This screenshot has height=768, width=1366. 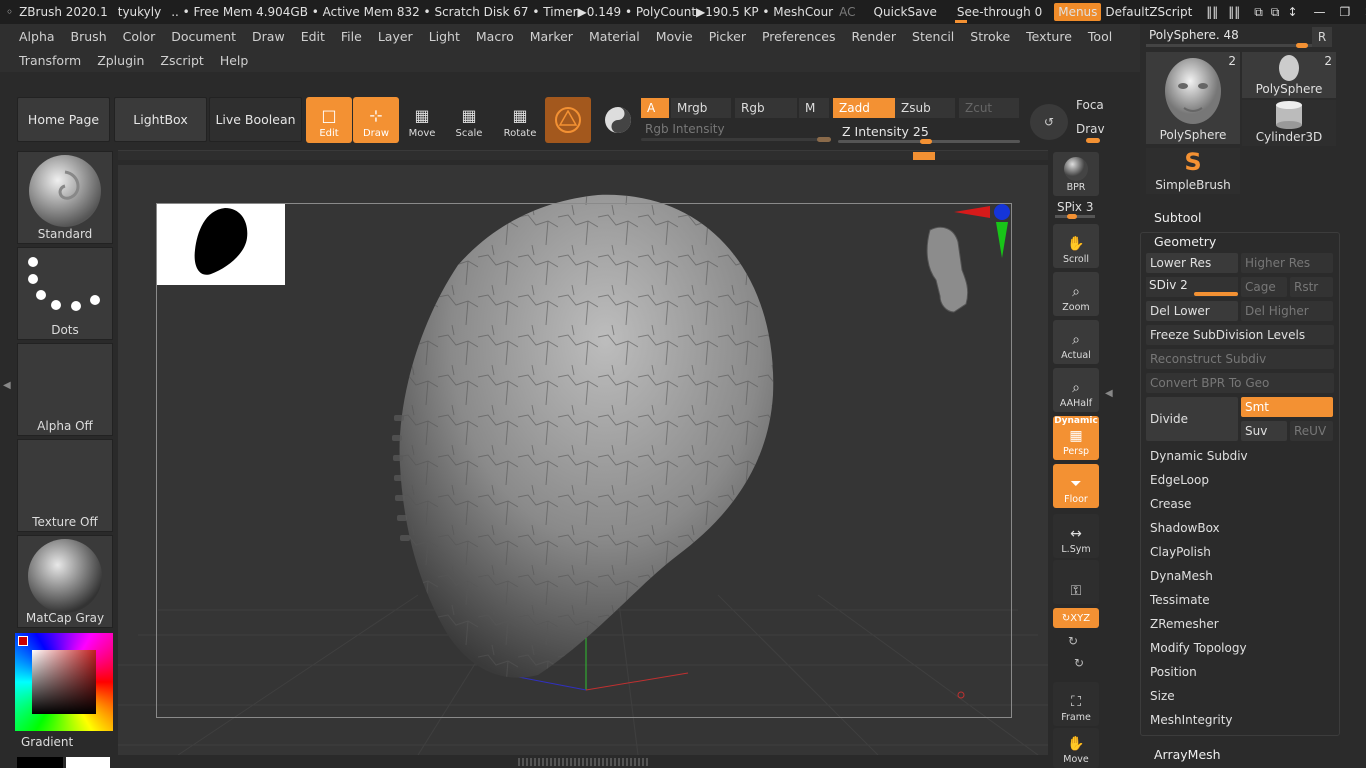 What do you see at coordinates (1076, 704) in the screenshot?
I see `frame-button: ⛶ Frame` at bounding box center [1076, 704].